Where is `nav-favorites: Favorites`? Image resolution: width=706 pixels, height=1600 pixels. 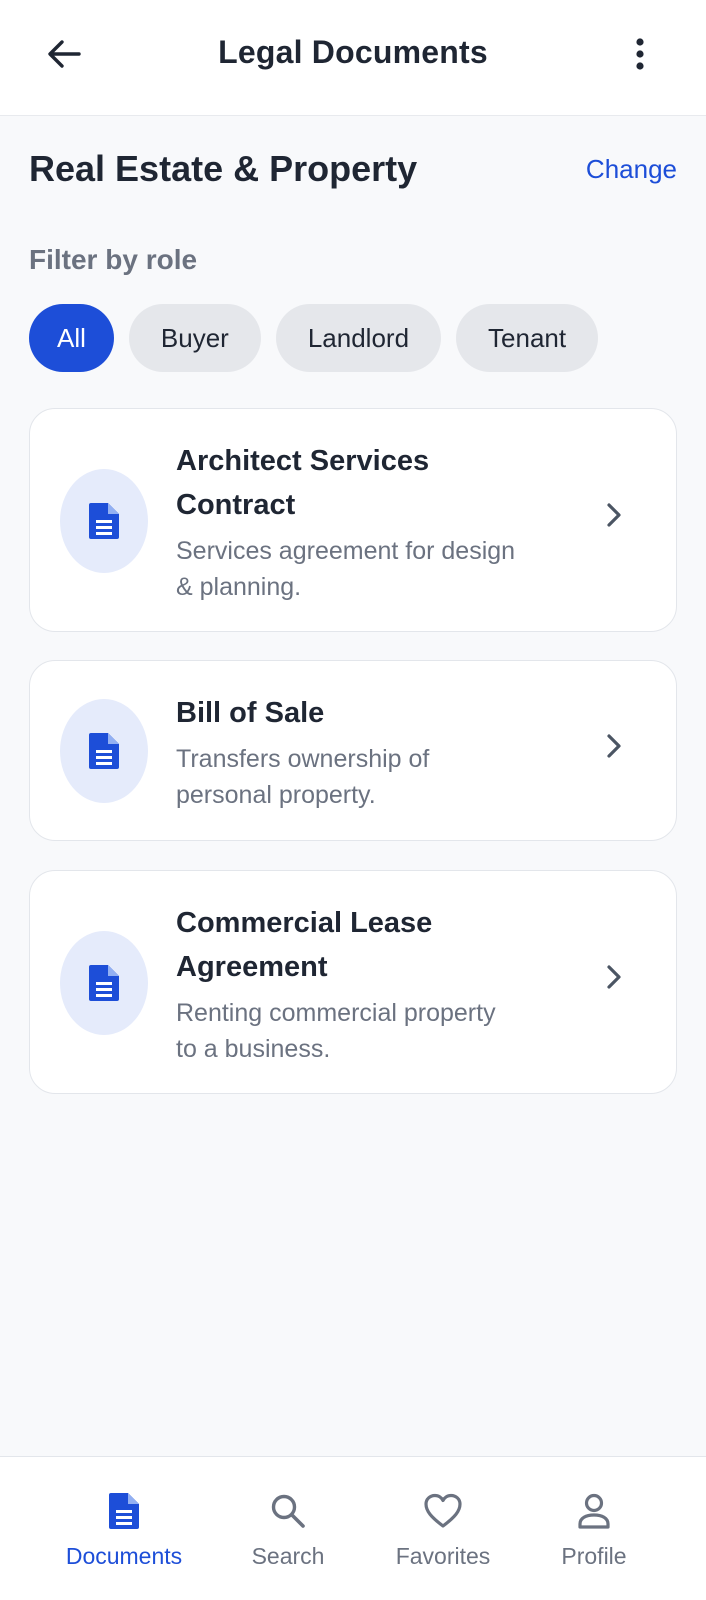 nav-favorites: Favorites is located at coordinates (443, 1529).